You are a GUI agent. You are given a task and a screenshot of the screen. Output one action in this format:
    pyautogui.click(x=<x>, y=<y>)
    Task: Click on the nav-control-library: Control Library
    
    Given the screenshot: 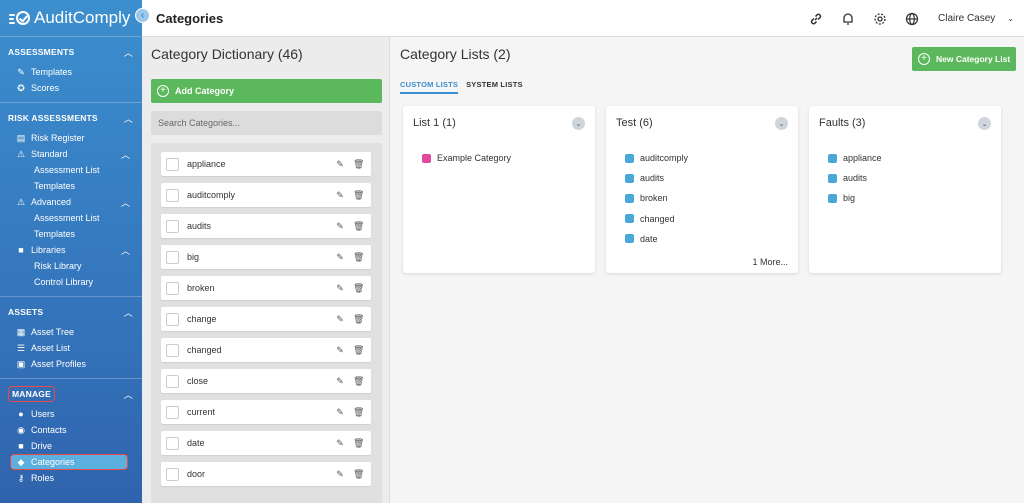 What is the action you would take?
    pyautogui.click(x=71, y=282)
    